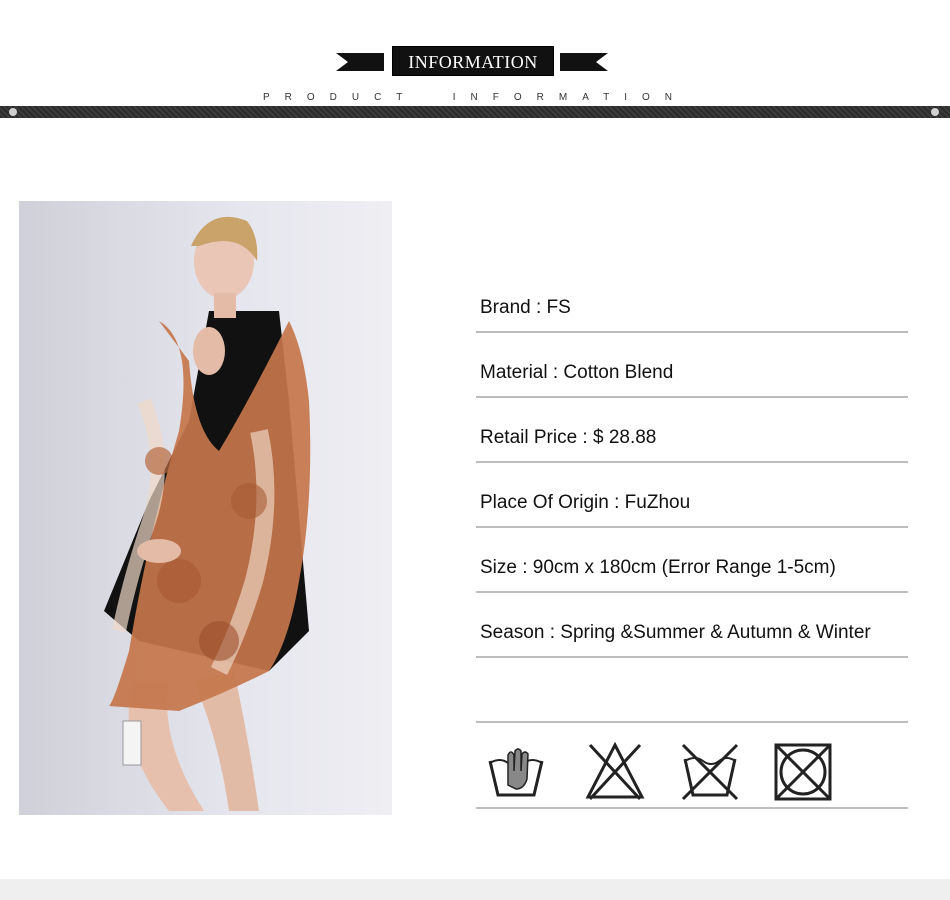 The image size is (950, 900). I want to click on detail-origin: Place Of Origin : FuZhou, so click(585, 502).